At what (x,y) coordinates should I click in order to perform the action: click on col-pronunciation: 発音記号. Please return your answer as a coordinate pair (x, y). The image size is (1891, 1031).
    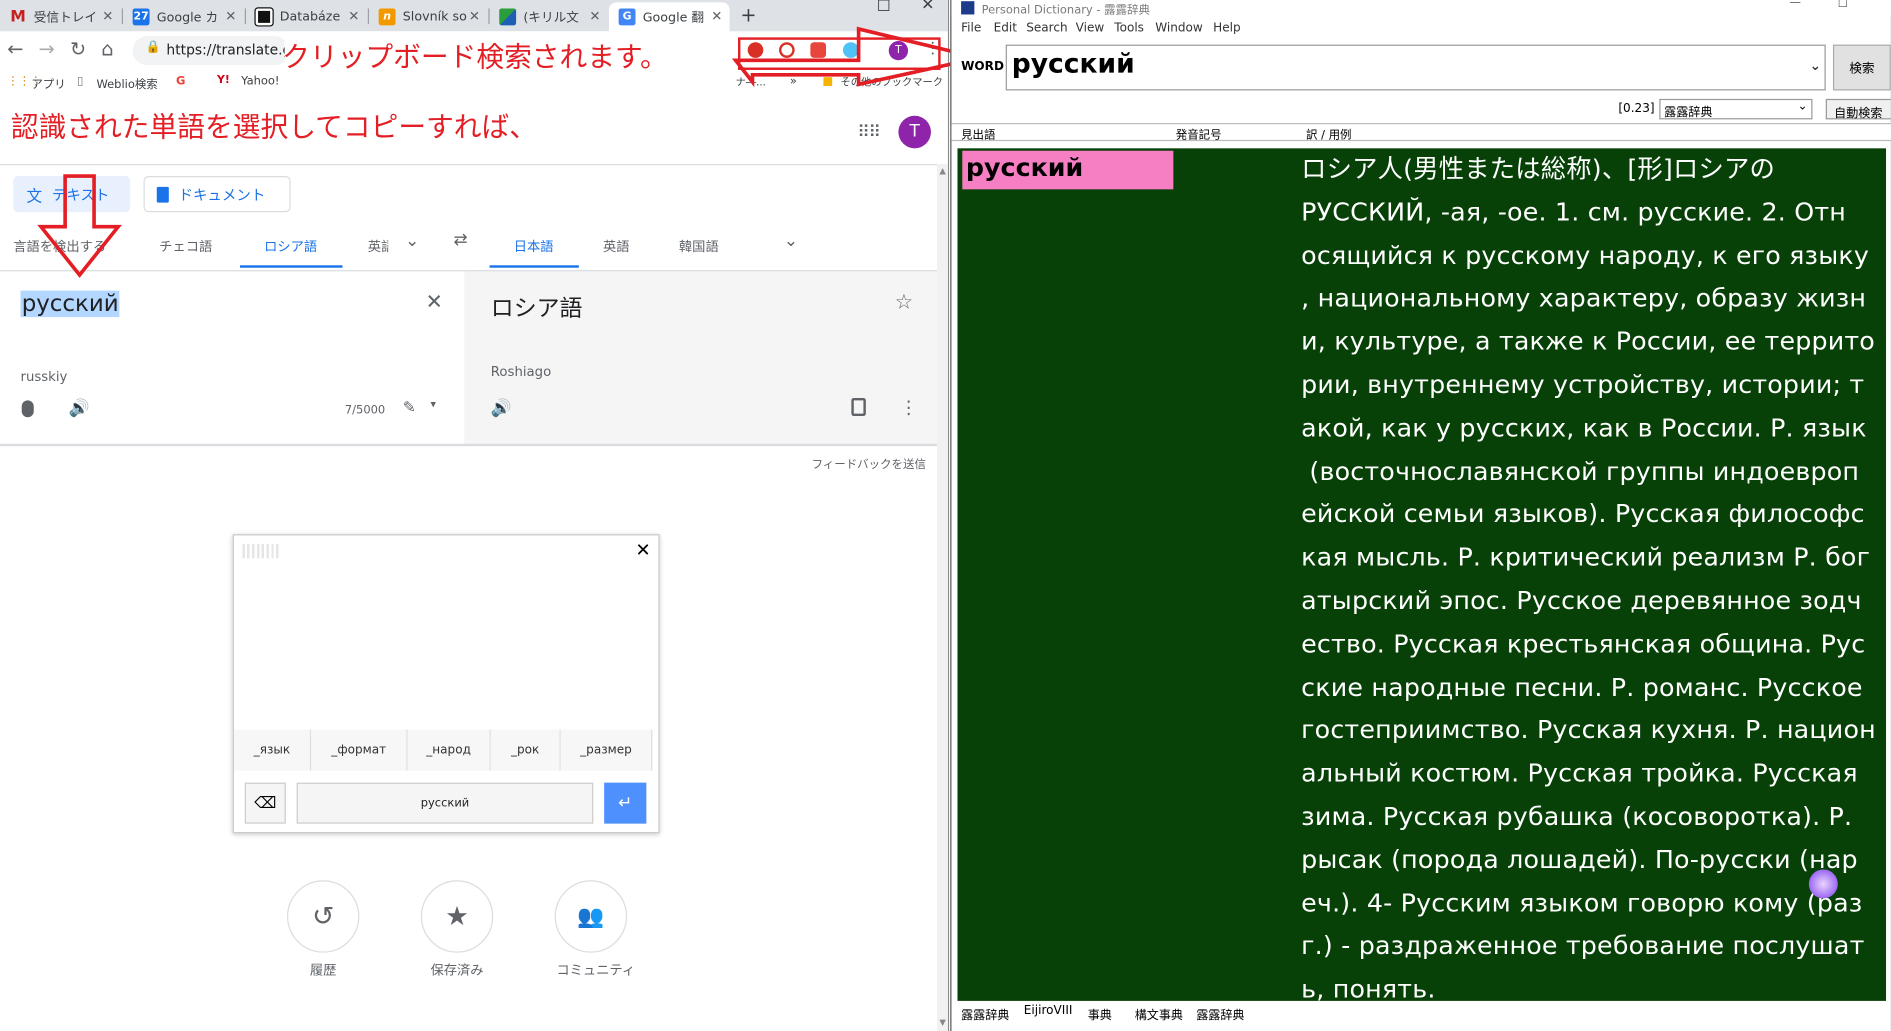
    Looking at the image, I should click on (1199, 133).